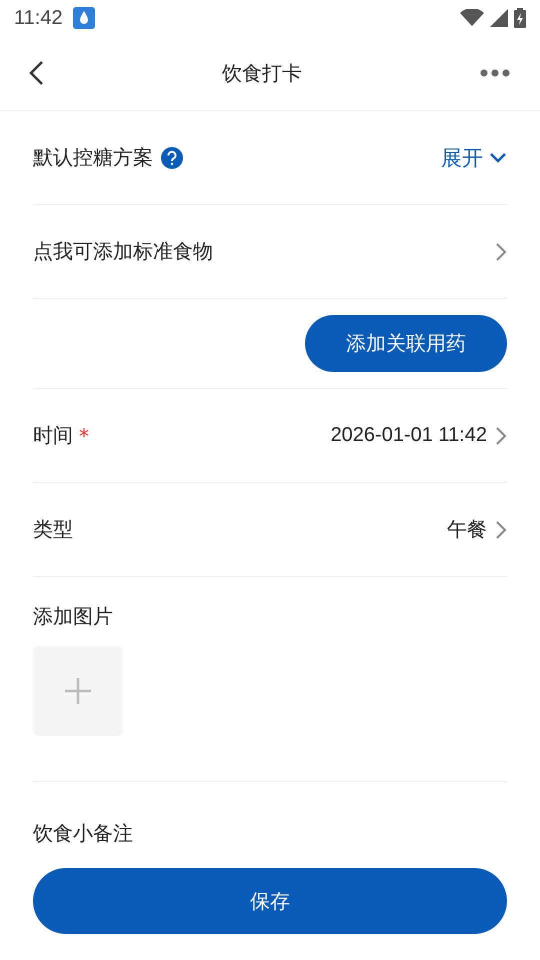 The height and width of the screenshot is (960, 540). What do you see at coordinates (84, 436) in the screenshot?
I see `required-mark: *` at bounding box center [84, 436].